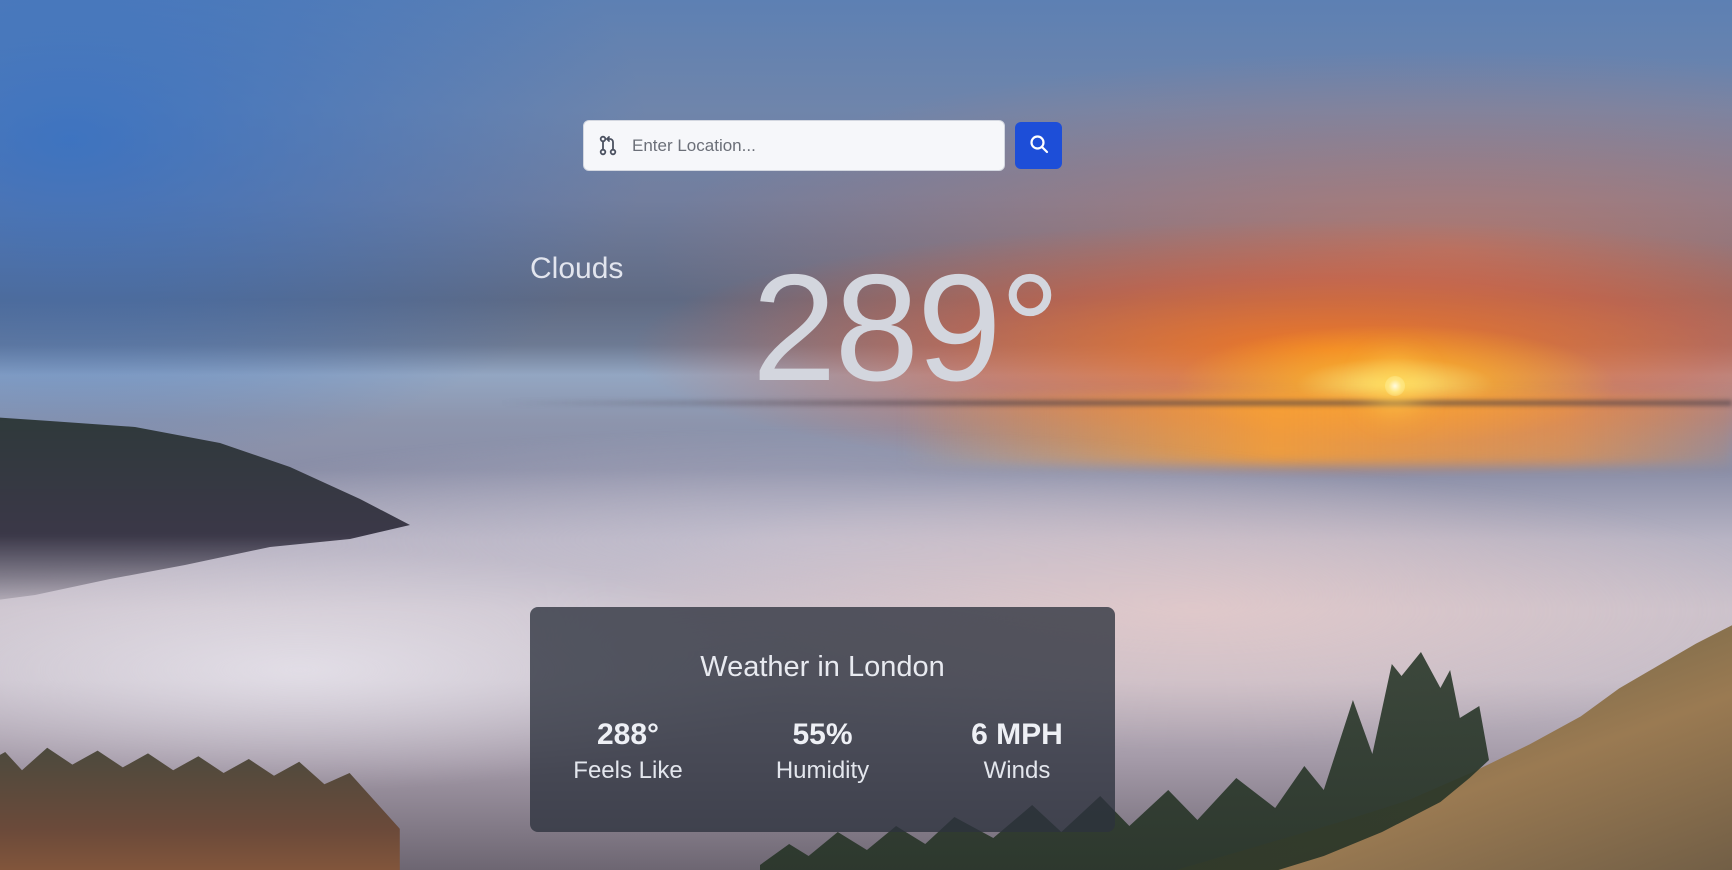 The image size is (1732, 870). What do you see at coordinates (608, 146) in the screenshot?
I see `git-pull-request-icon` at bounding box center [608, 146].